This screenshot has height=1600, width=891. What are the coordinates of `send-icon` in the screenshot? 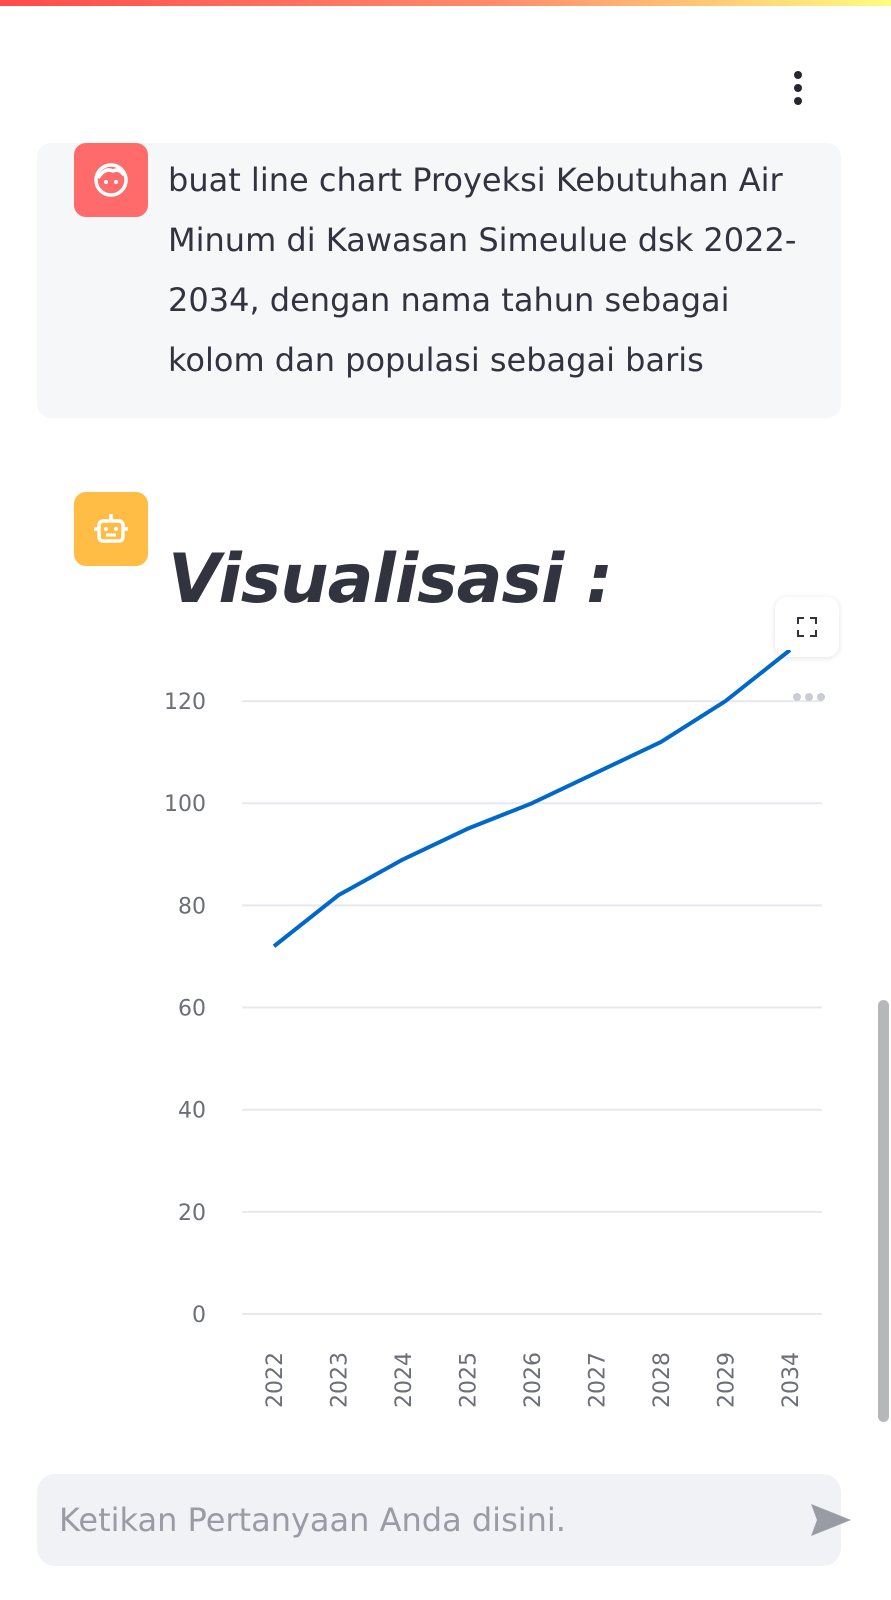 It's located at (831, 1520).